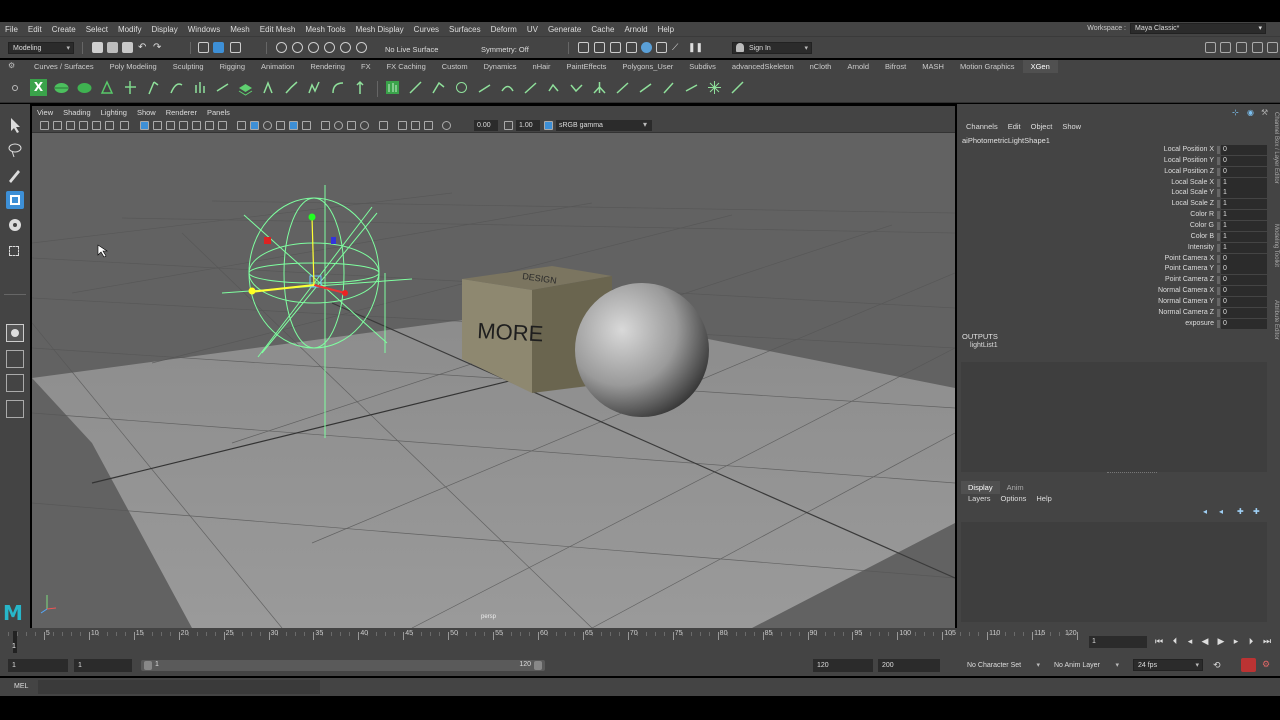 This screenshot has height=720, width=1280. What do you see at coordinates (599, 87) in the screenshot?
I see `xgen-part-icon` at bounding box center [599, 87].